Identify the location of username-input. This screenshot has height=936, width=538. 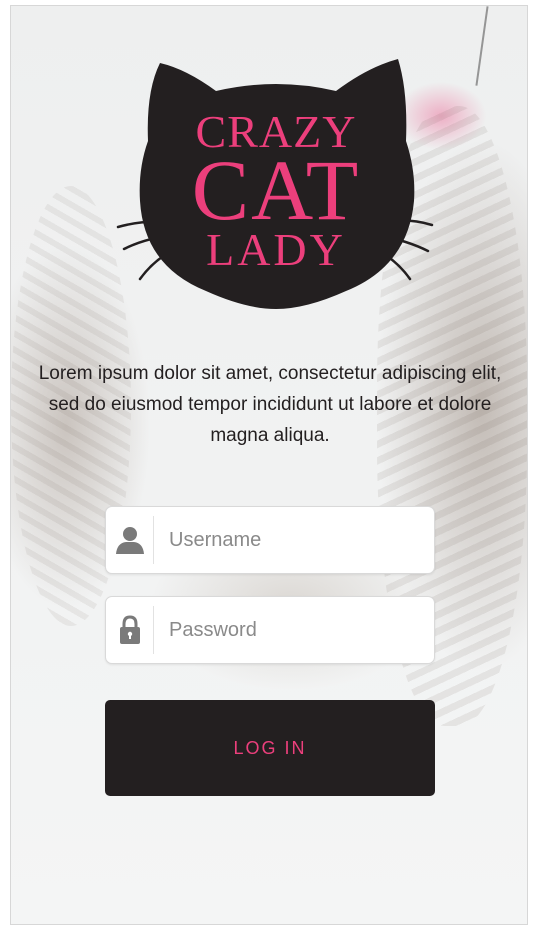
(294, 540).